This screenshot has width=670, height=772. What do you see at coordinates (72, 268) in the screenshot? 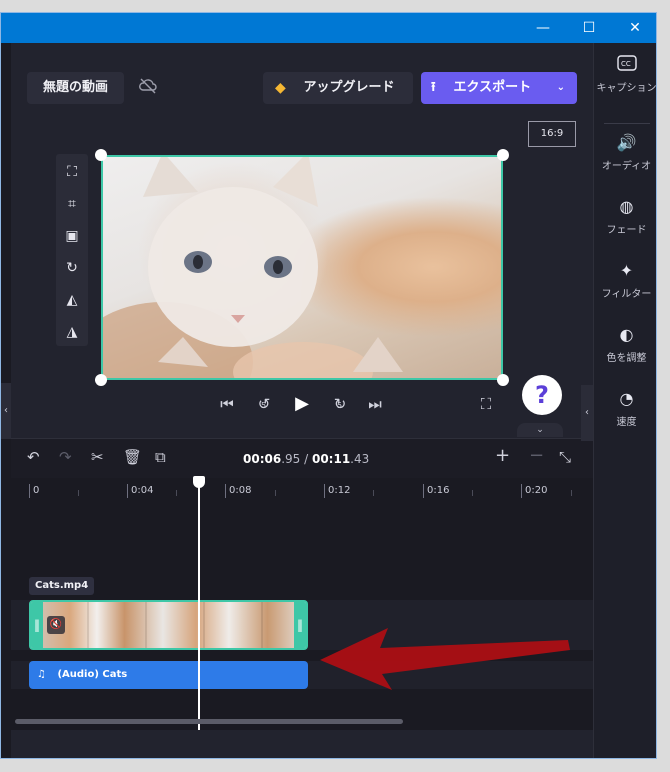
I see `rotate-icon: ↻` at bounding box center [72, 268].